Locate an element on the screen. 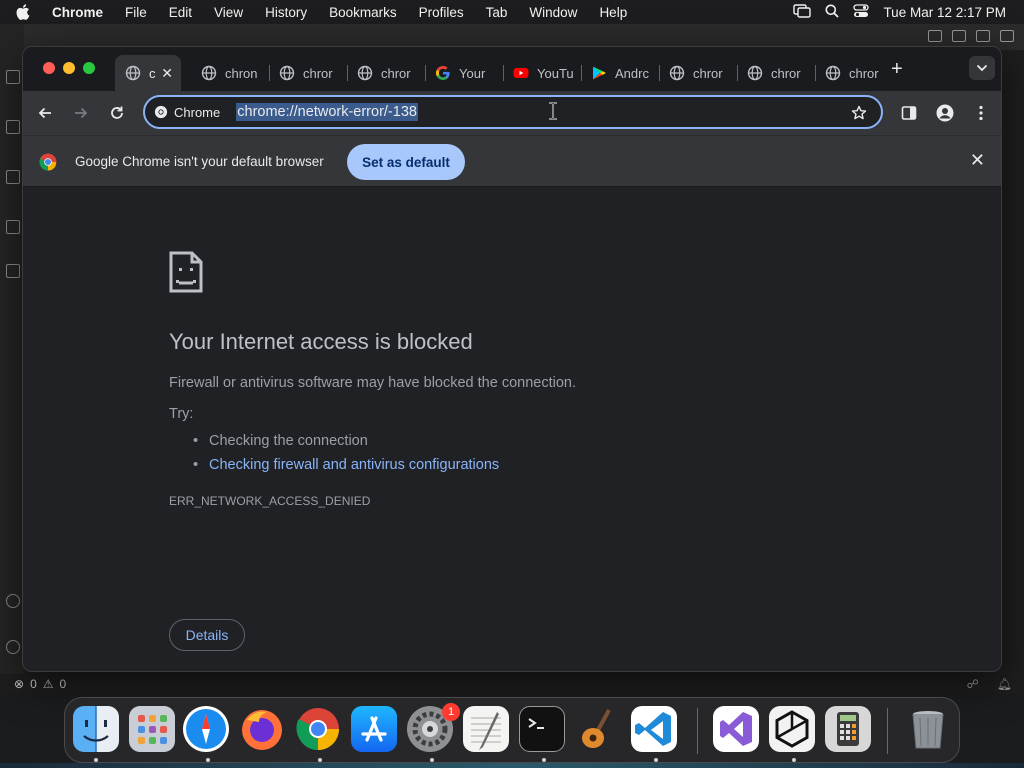 This screenshot has height=768, width=1024. menu-help: Help is located at coordinates (613, 12).